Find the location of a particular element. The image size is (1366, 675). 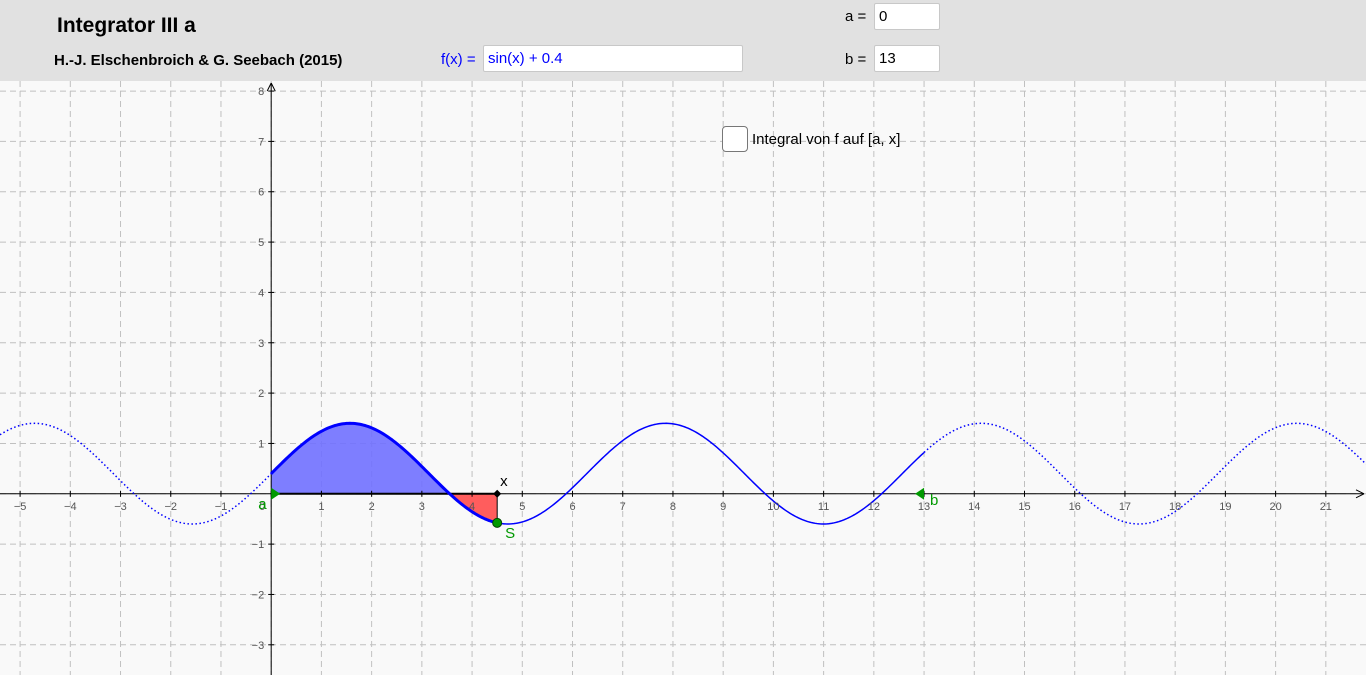

y-tick-label: 2 is located at coordinates (261, 394).